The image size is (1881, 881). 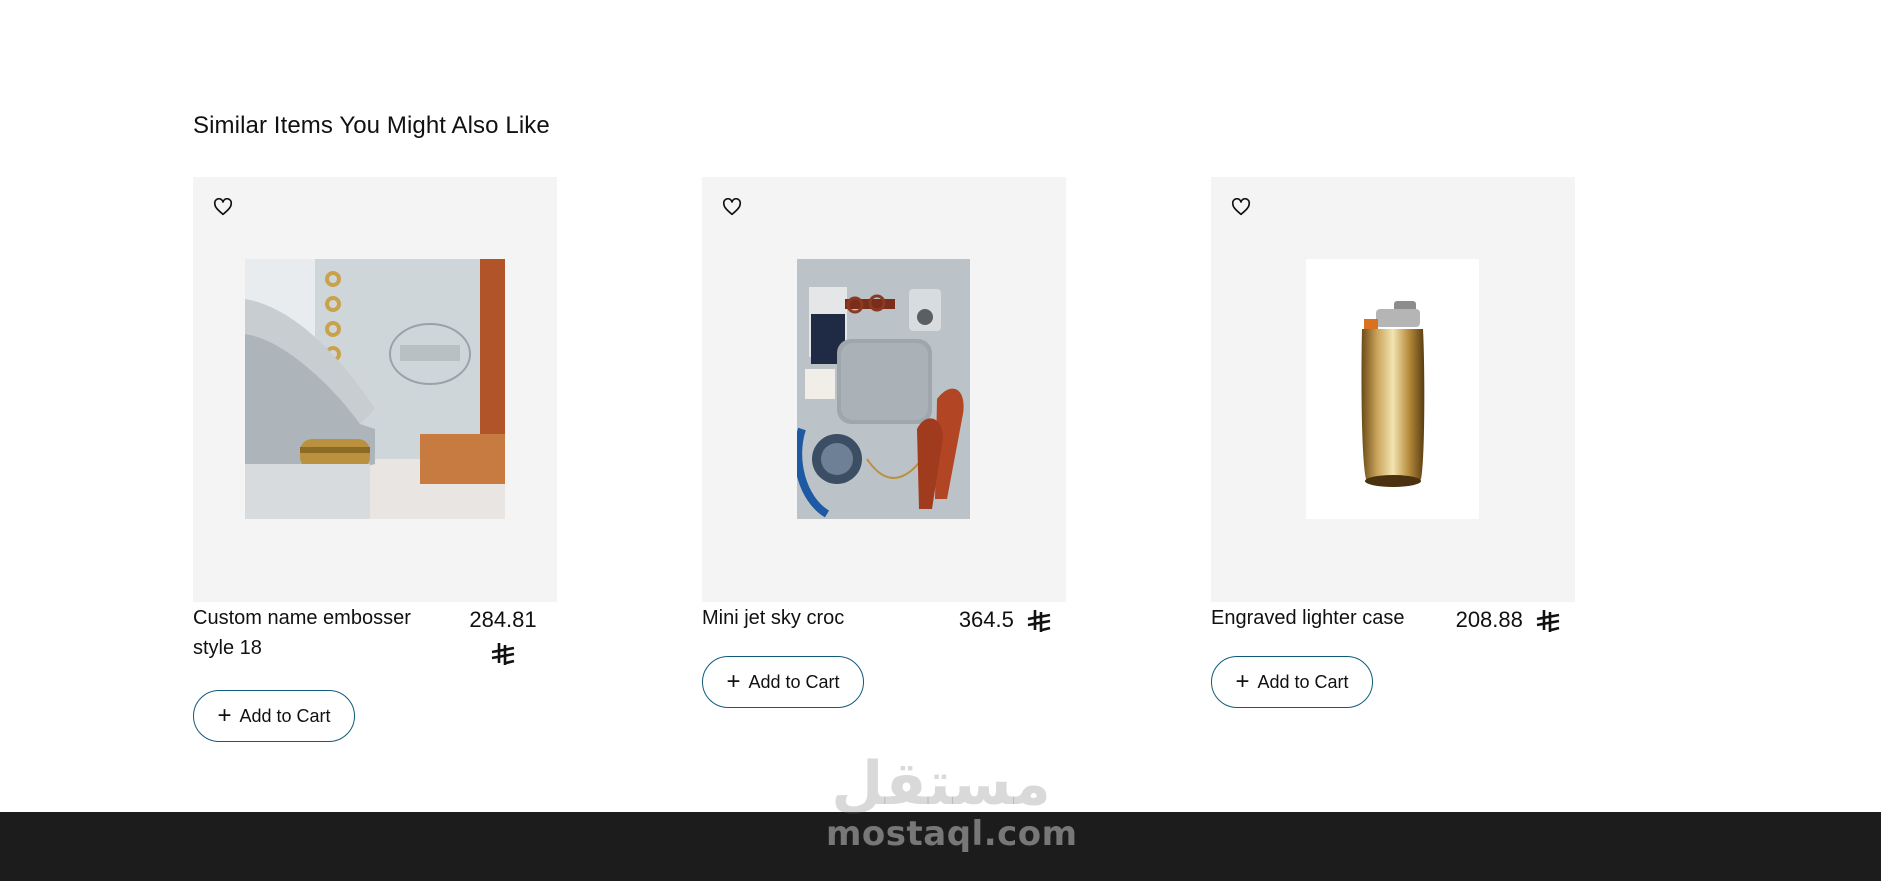 I want to click on travel-flatlay-photo, so click(x=883, y=389).